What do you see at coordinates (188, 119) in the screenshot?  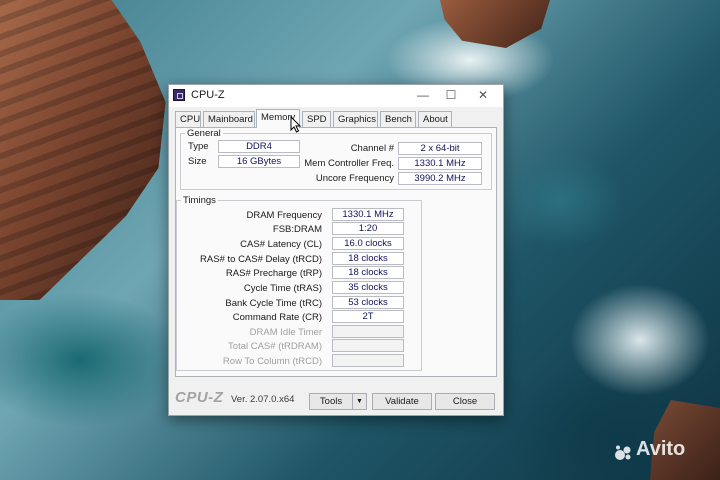 I see `tab-cpu: CPU` at bounding box center [188, 119].